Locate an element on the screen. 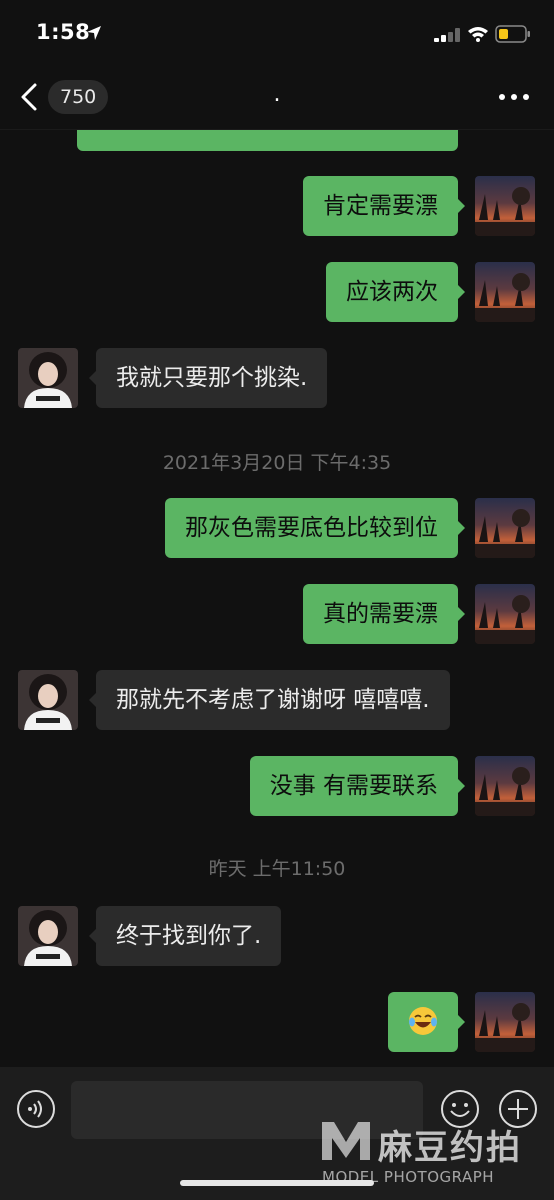  message-bubble-outgoing: 肯定需要漂 is located at coordinates (384, 206).